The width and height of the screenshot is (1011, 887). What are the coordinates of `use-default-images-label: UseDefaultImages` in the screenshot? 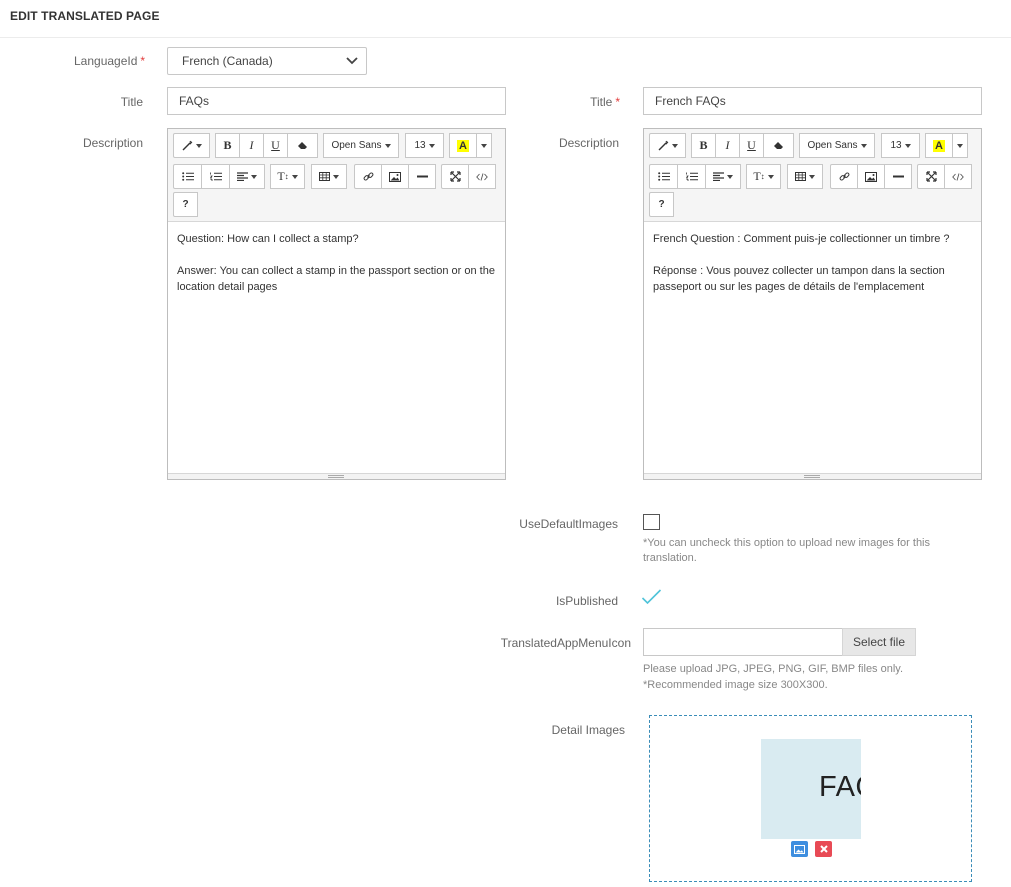 It's located at (568, 524).